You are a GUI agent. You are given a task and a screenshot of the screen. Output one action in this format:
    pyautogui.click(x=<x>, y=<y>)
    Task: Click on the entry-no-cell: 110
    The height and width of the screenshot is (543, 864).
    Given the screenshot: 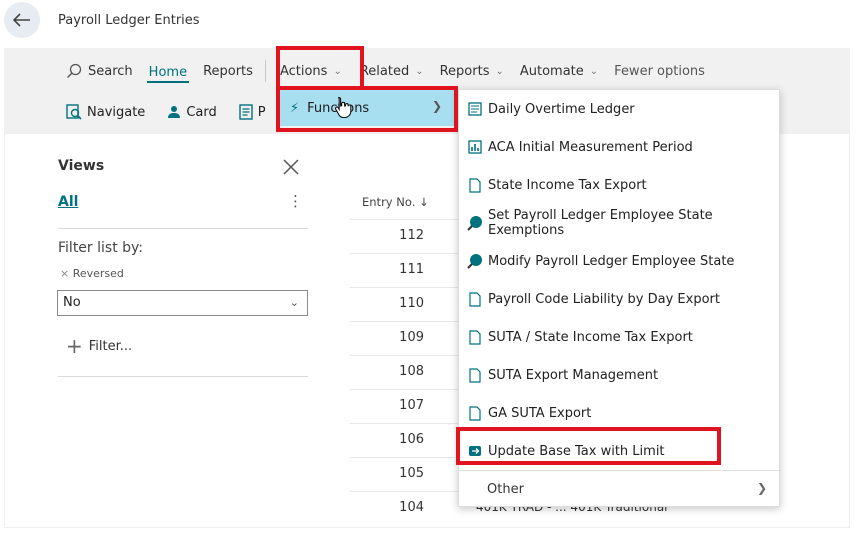 What is the action you would take?
    pyautogui.click(x=411, y=303)
    